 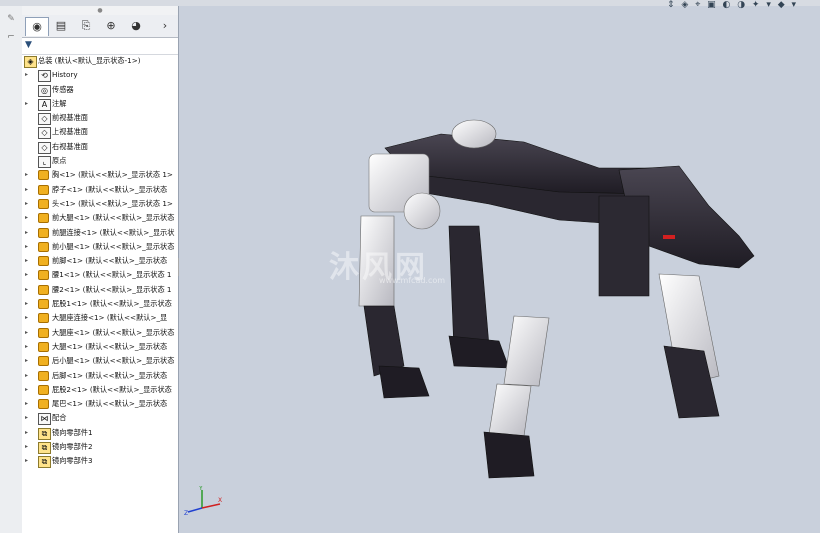 What do you see at coordinates (44, 433) in the screenshot?
I see `mirror-component-icon: ⧉` at bounding box center [44, 433].